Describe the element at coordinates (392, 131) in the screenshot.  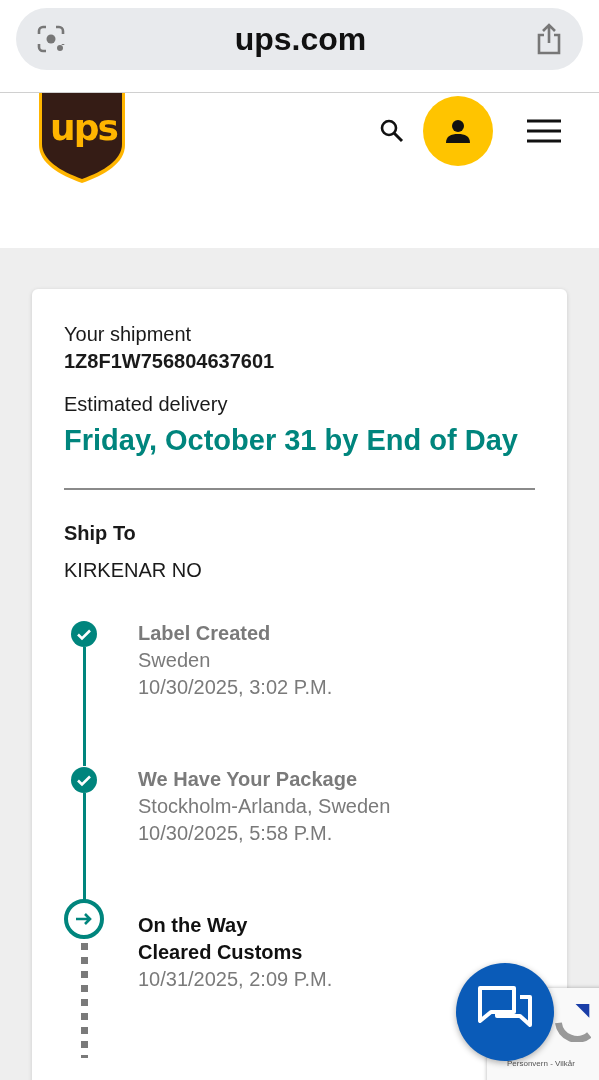
I see `search-button` at that location.